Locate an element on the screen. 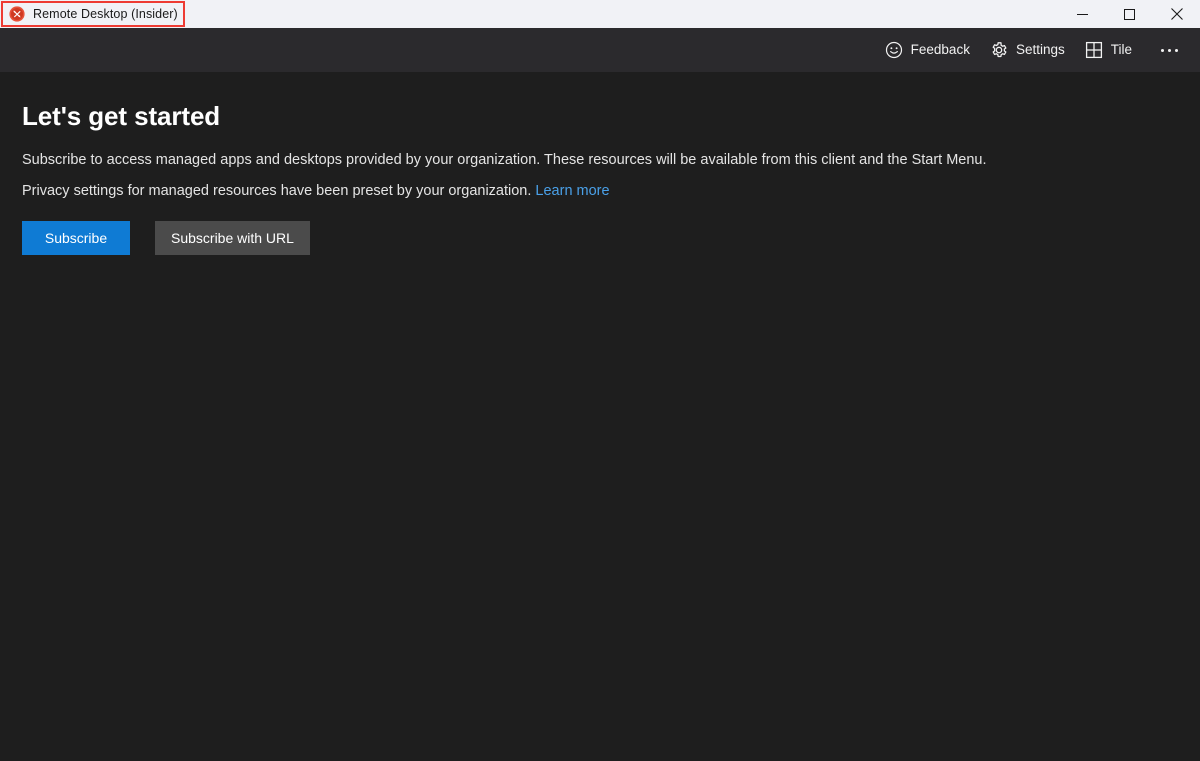 Image resolution: width=1200 pixels, height=761 pixels. command-bar: Feedback Settings Tile is located at coordinates (600, 50).